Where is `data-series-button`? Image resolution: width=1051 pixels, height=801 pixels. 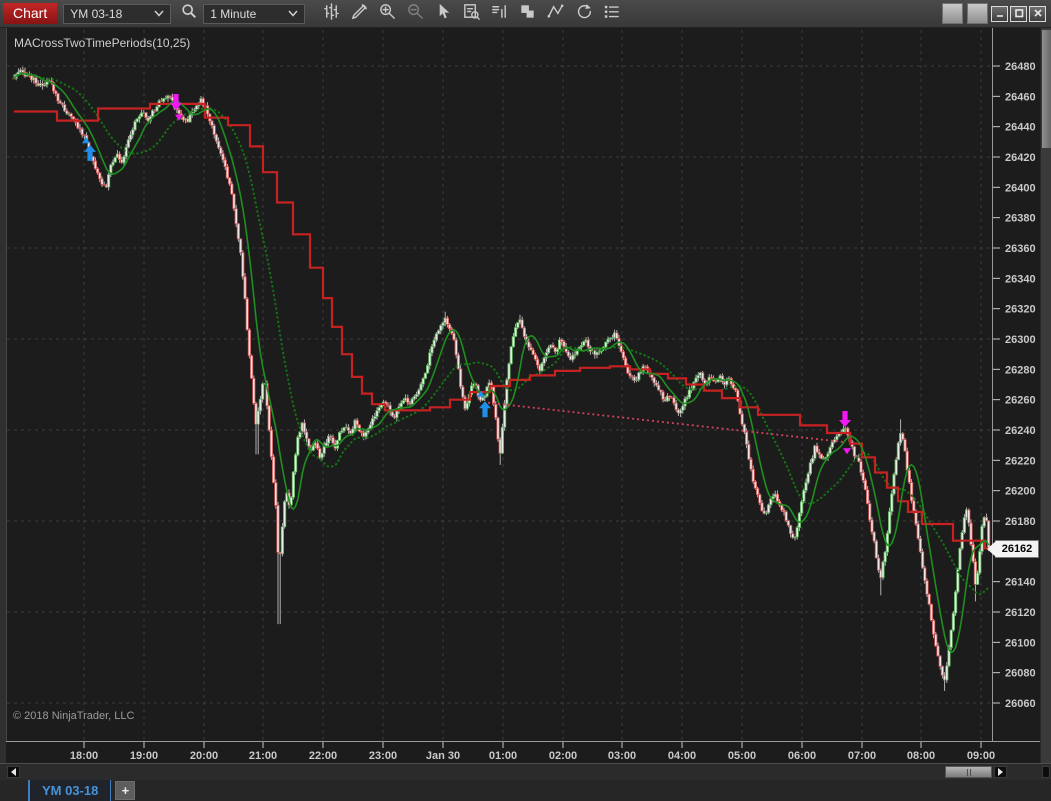 data-series-button is located at coordinates (499, 14).